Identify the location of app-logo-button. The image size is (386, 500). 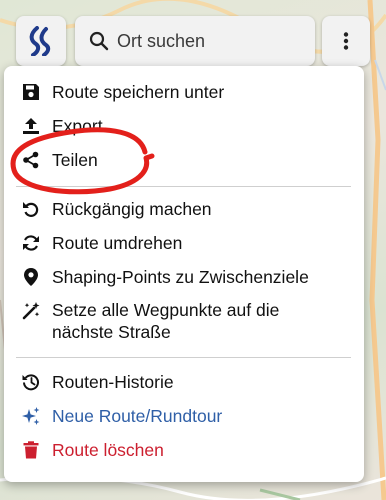
(41, 41).